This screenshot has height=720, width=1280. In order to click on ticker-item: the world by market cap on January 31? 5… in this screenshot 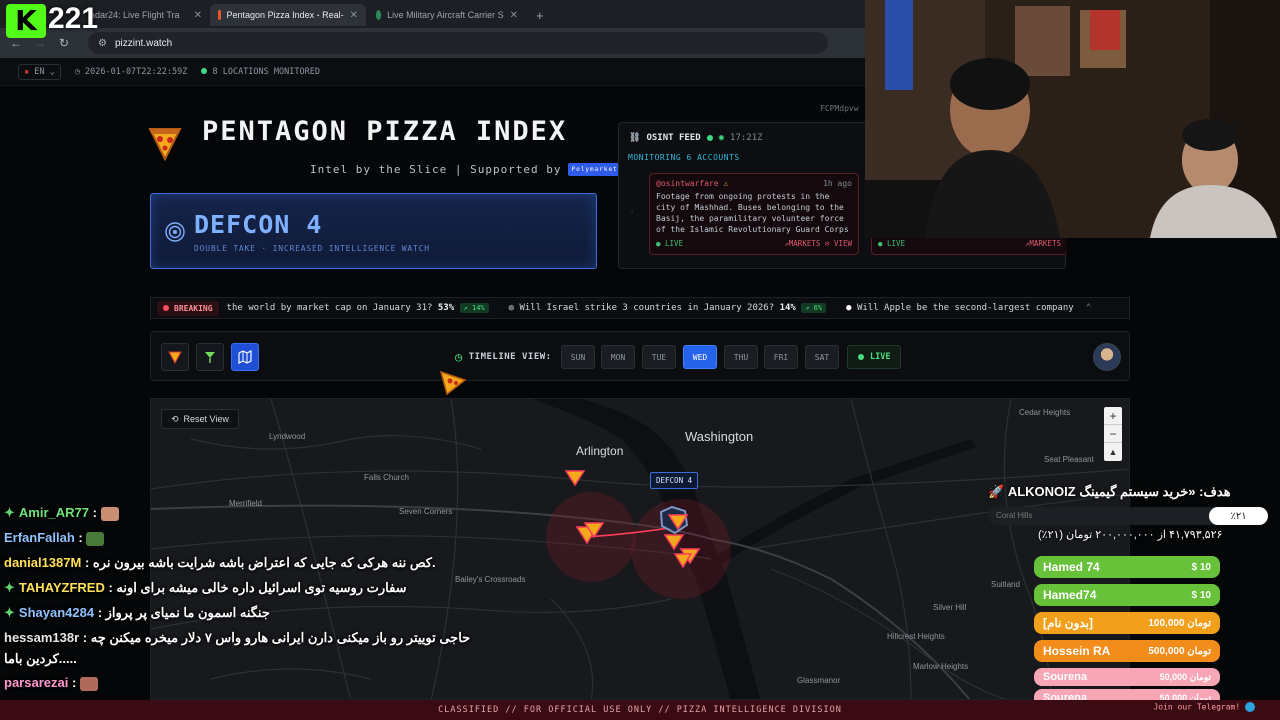, I will do `click(358, 308)`.